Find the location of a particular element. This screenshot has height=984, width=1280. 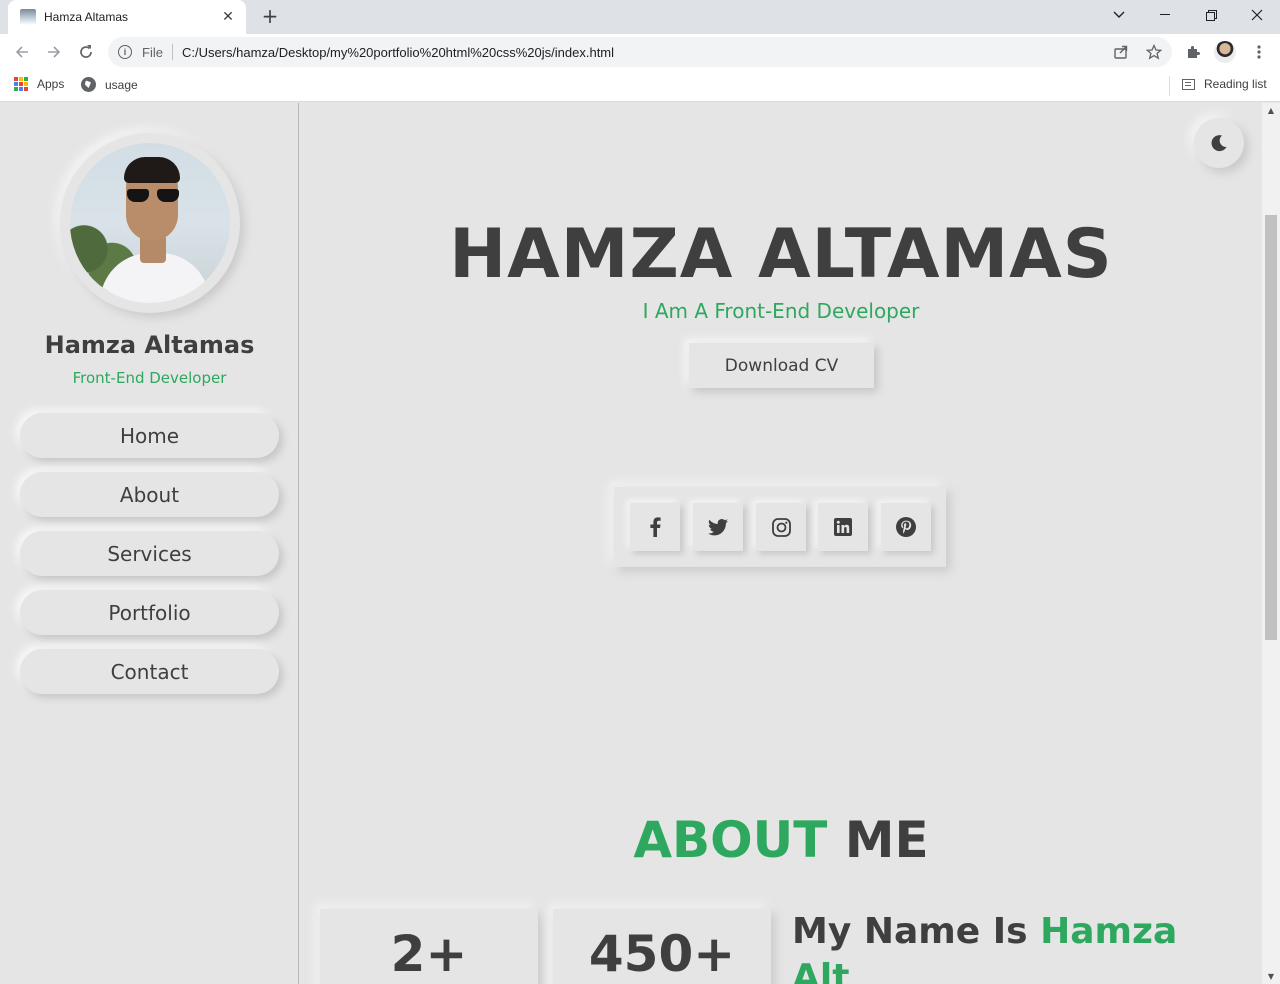

globe-icon is located at coordinates (88, 84).